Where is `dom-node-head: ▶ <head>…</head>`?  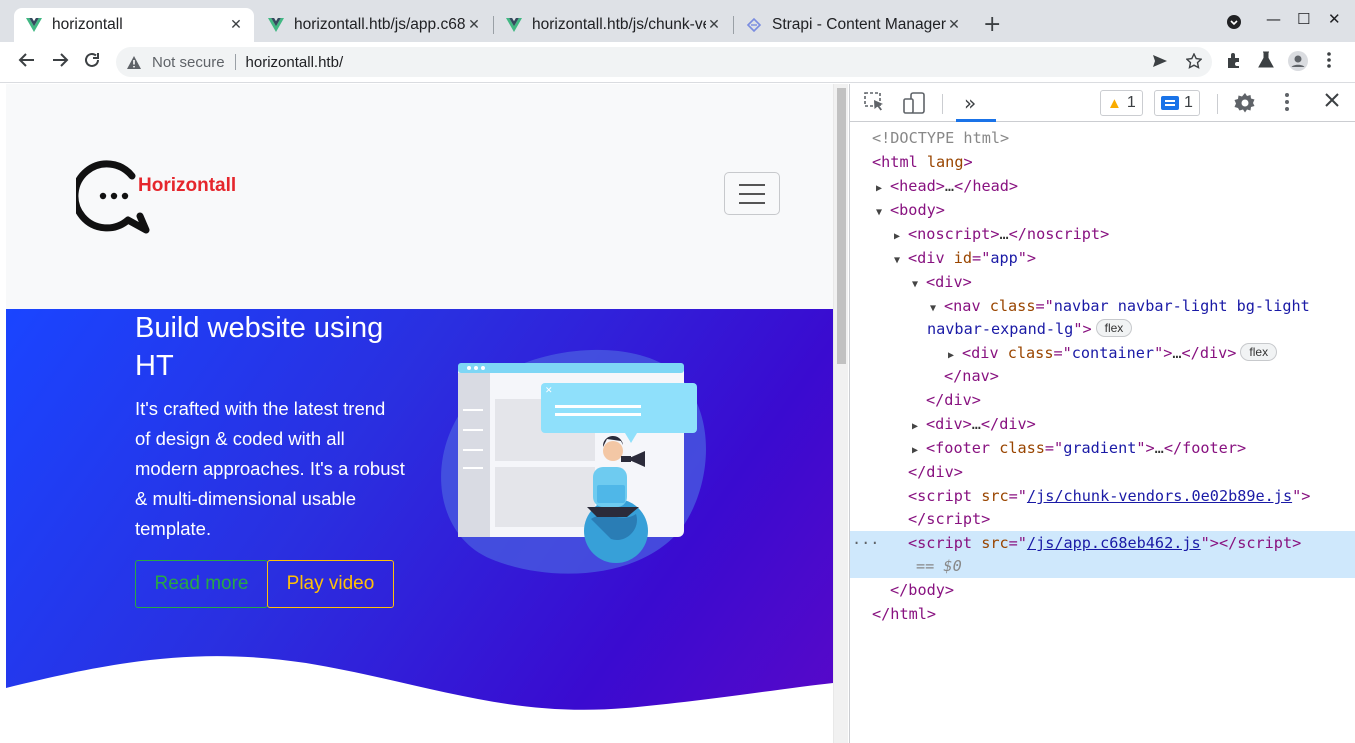
dom-node-head: ▶ <head>…</head> is located at coordinates (1102, 186).